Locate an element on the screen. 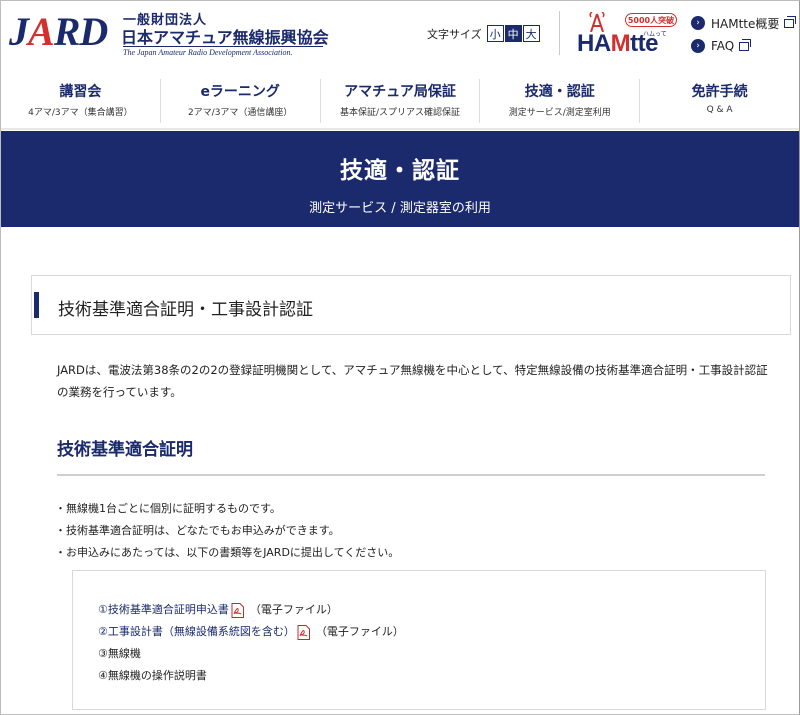 The width and height of the screenshot is (800, 715). nav-item-subtitle: 2アマ/3アマ（通信講座） is located at coordinates (240, 113).